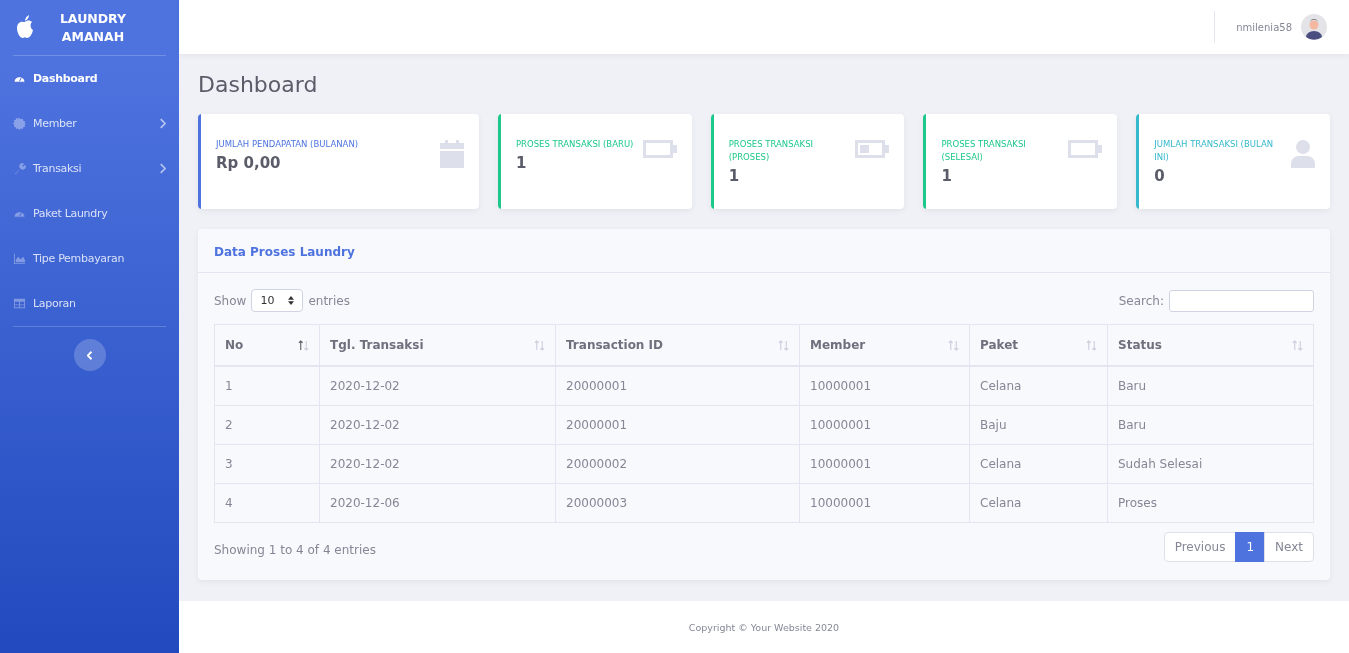 The height and width of the screenshot is (653, 1349). What do you see at coordinates (19, 303) in the screenshot?
I see `table-icon` at bounding box center [19, 303].